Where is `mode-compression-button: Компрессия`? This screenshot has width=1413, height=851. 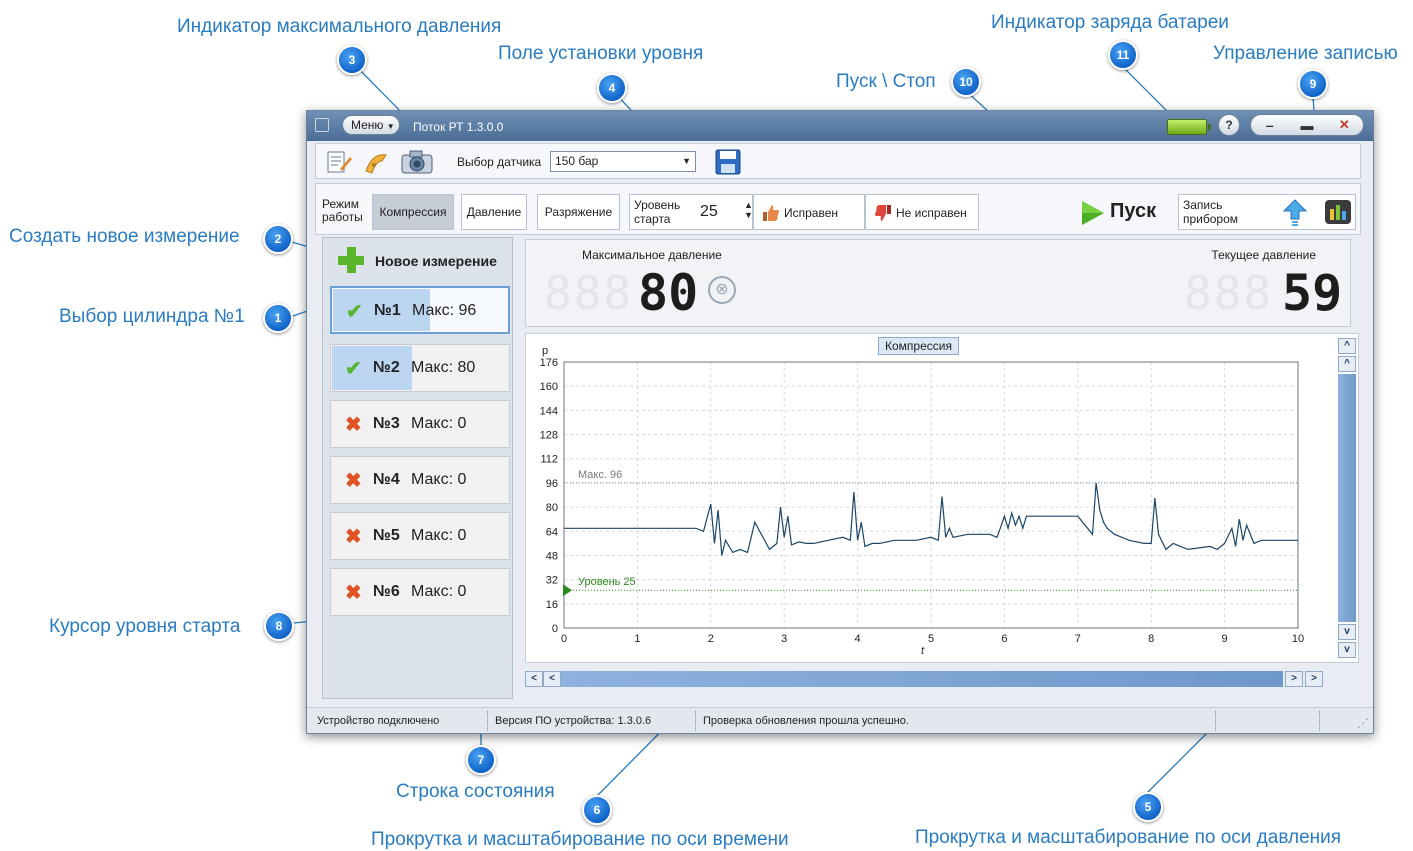 mode-compression-button: Компрессия is located at coordinates (413, 212).